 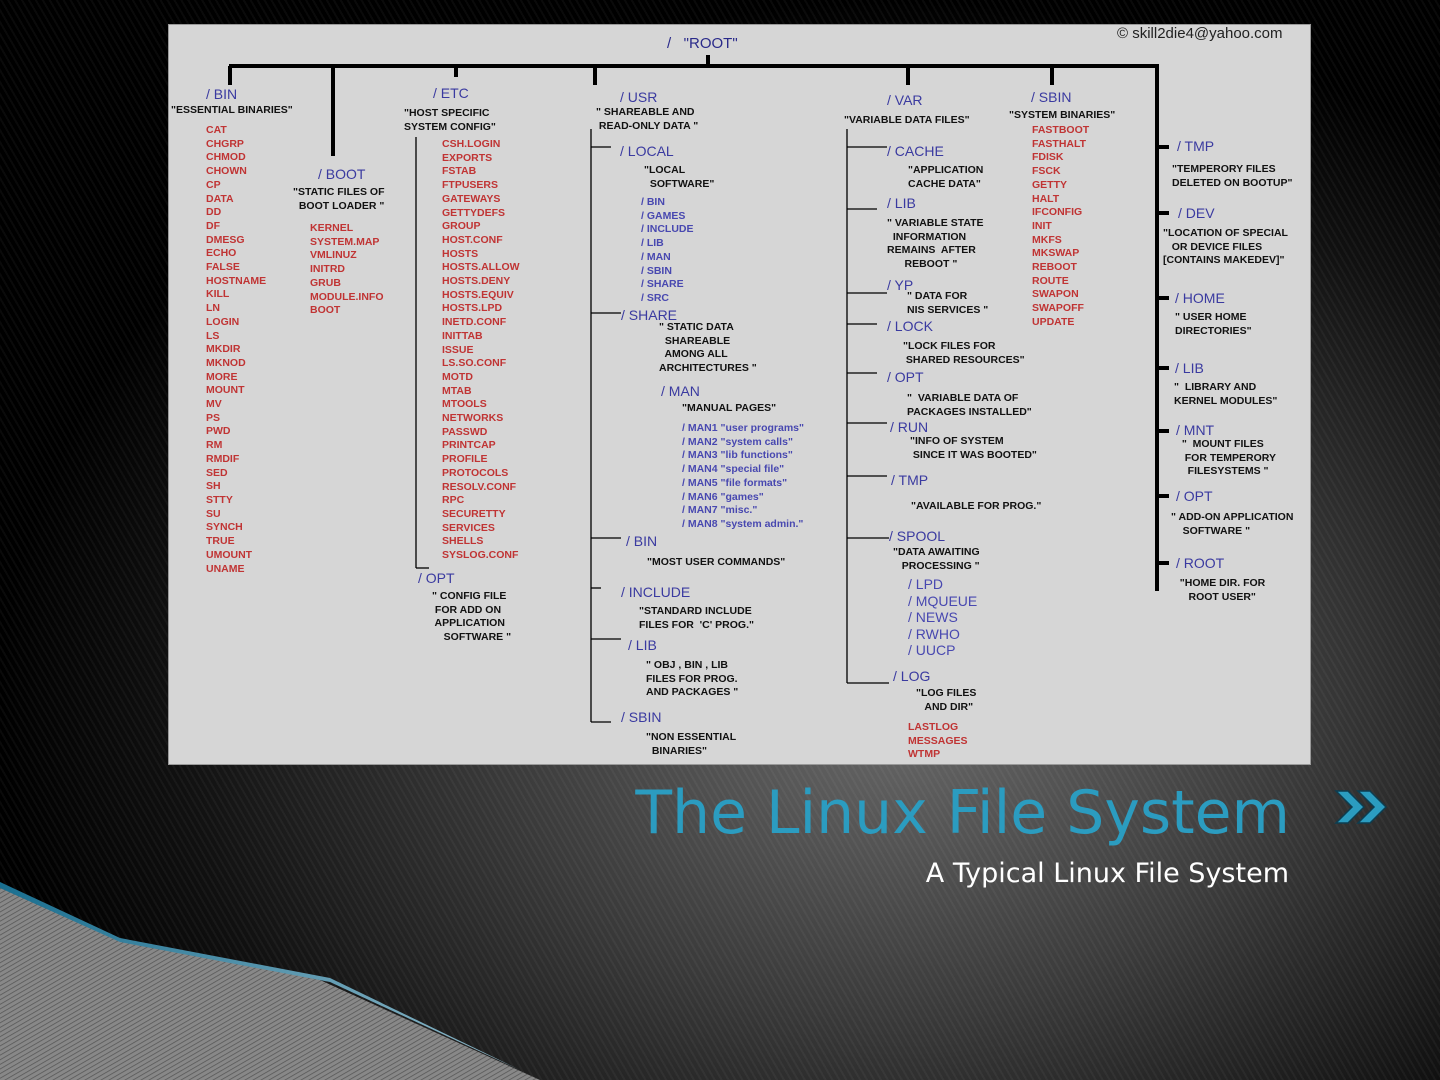 I want to click on dir-bin-desc: "ESSENTIAL BINARIES", so click(x=232, y=110).